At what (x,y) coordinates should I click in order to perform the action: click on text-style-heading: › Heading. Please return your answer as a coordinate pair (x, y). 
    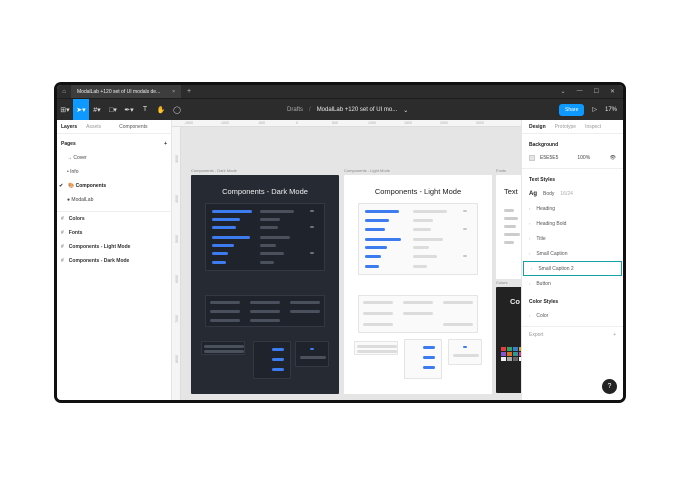
    Looking at the image, I should click on (572, 208).